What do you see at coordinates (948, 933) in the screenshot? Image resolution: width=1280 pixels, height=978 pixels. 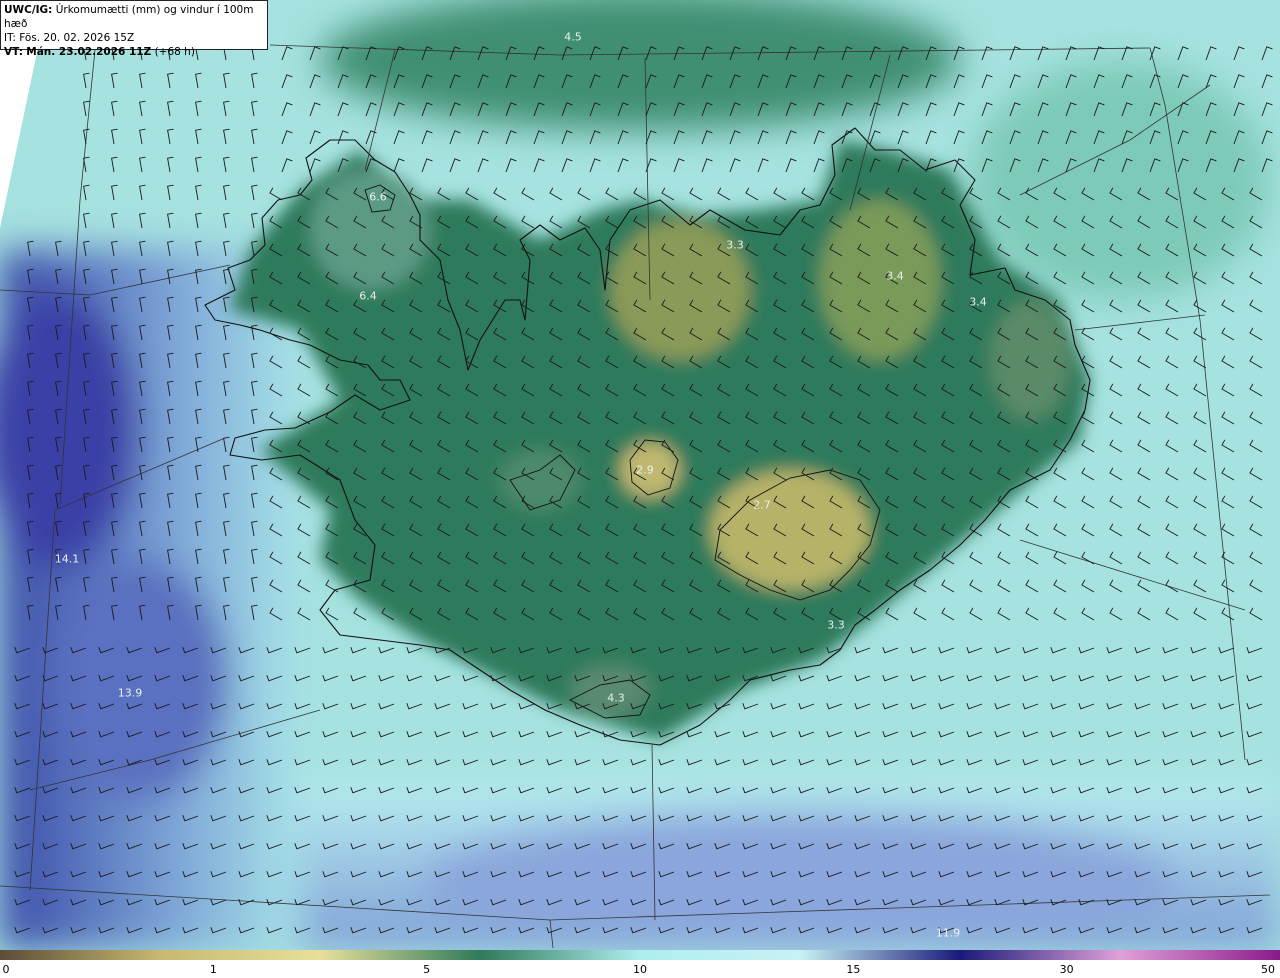 I see `map-value-label: 11.9` at bounding box center [948, 933].